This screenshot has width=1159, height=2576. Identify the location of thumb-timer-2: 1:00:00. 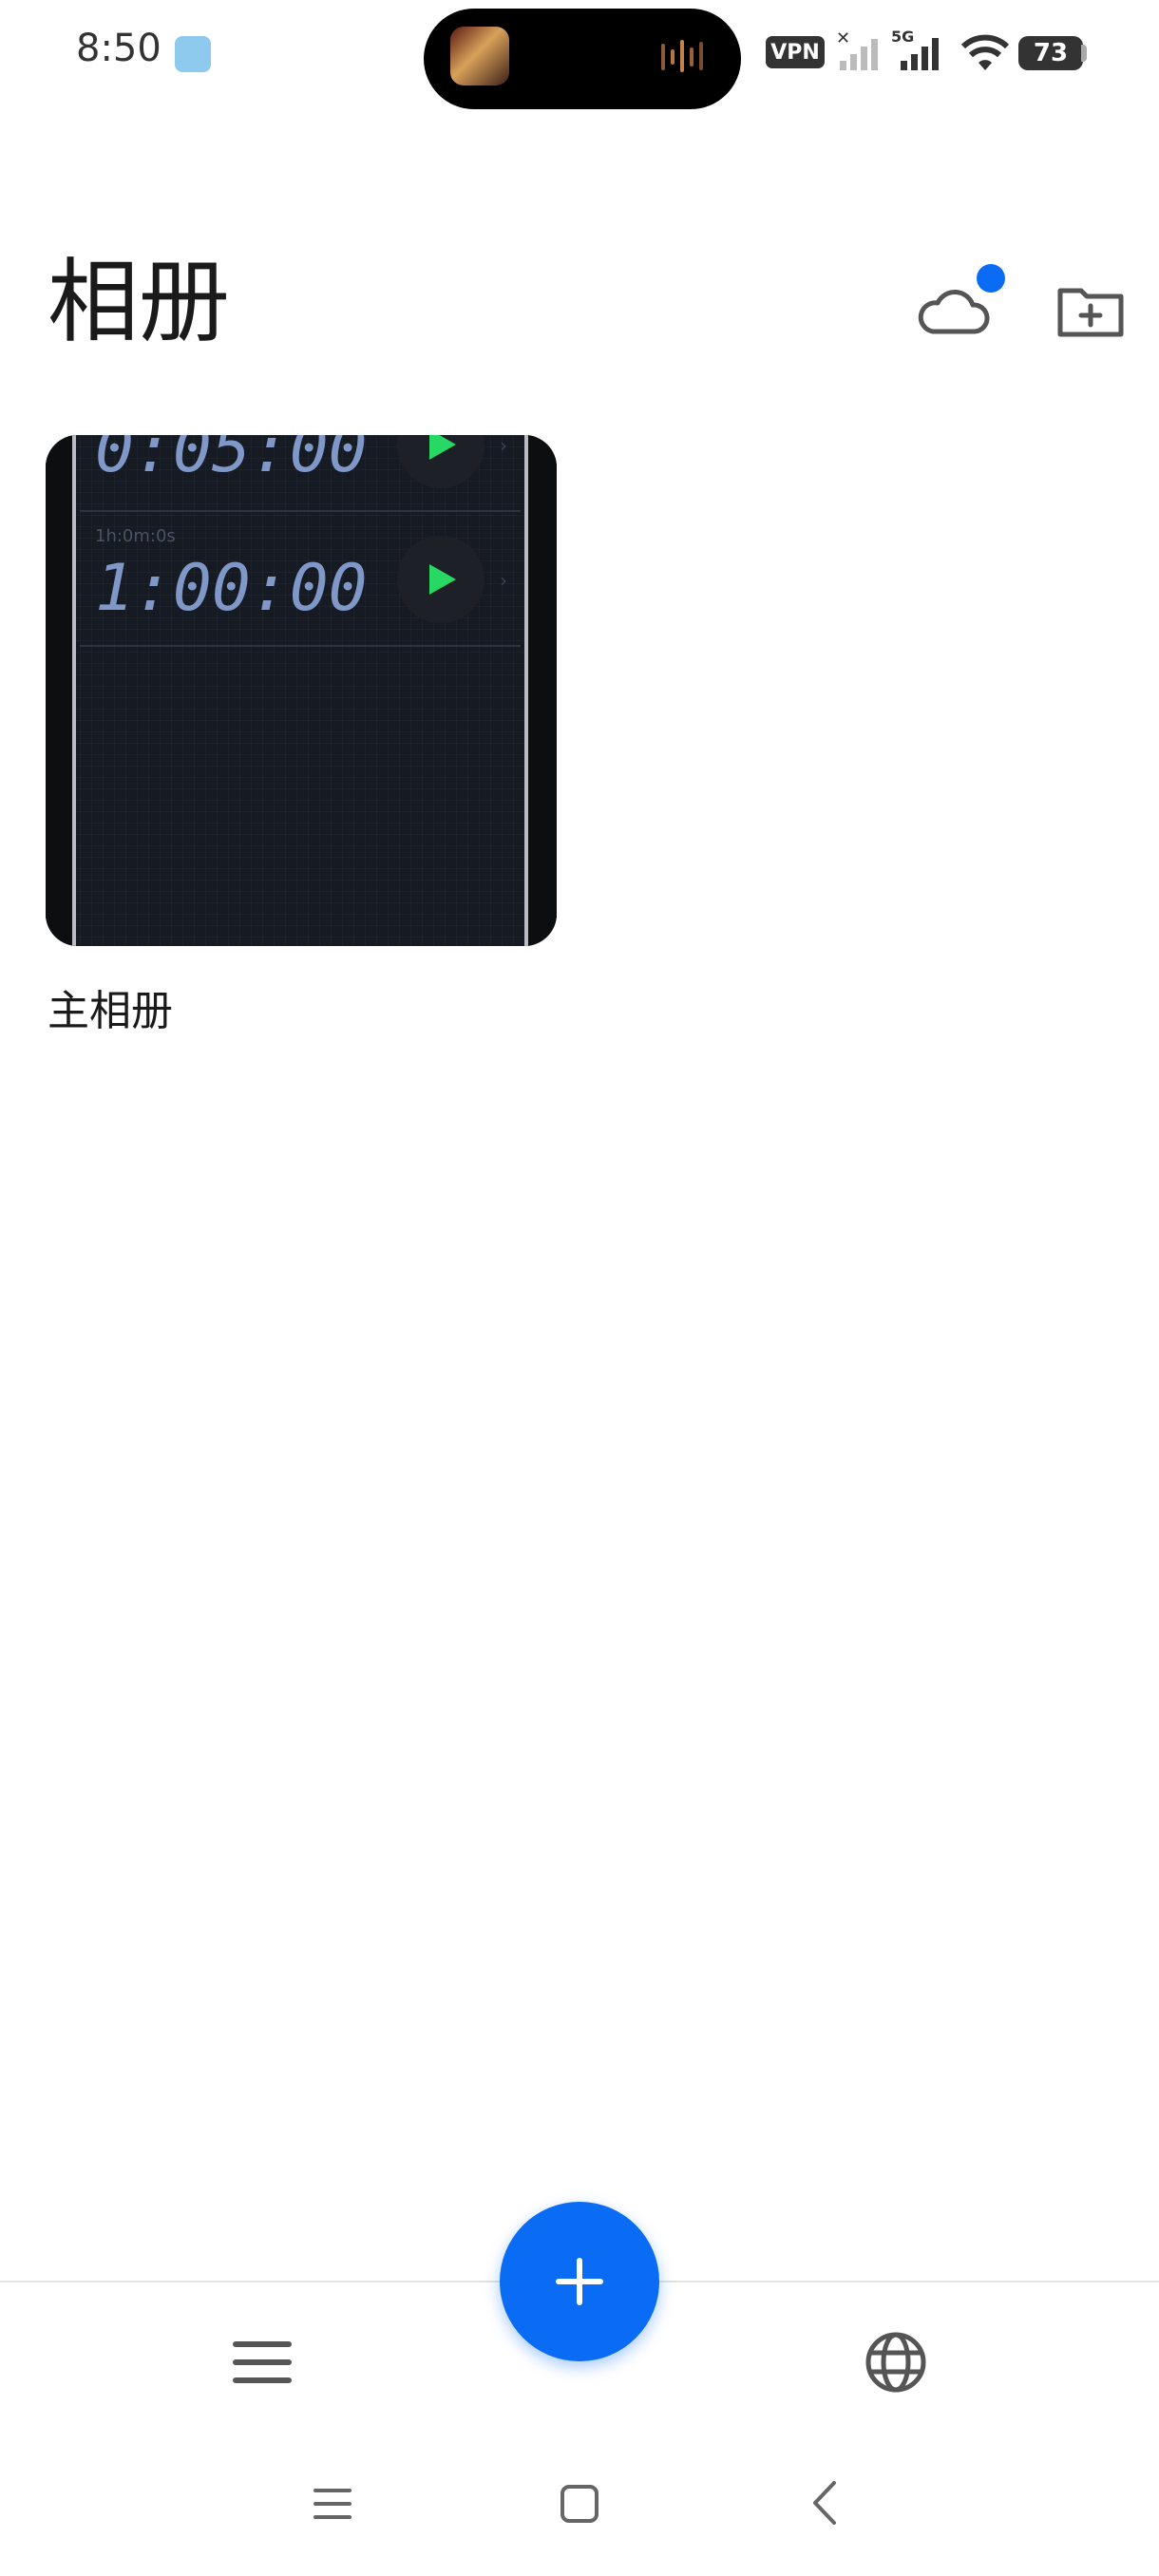
(231, 588).